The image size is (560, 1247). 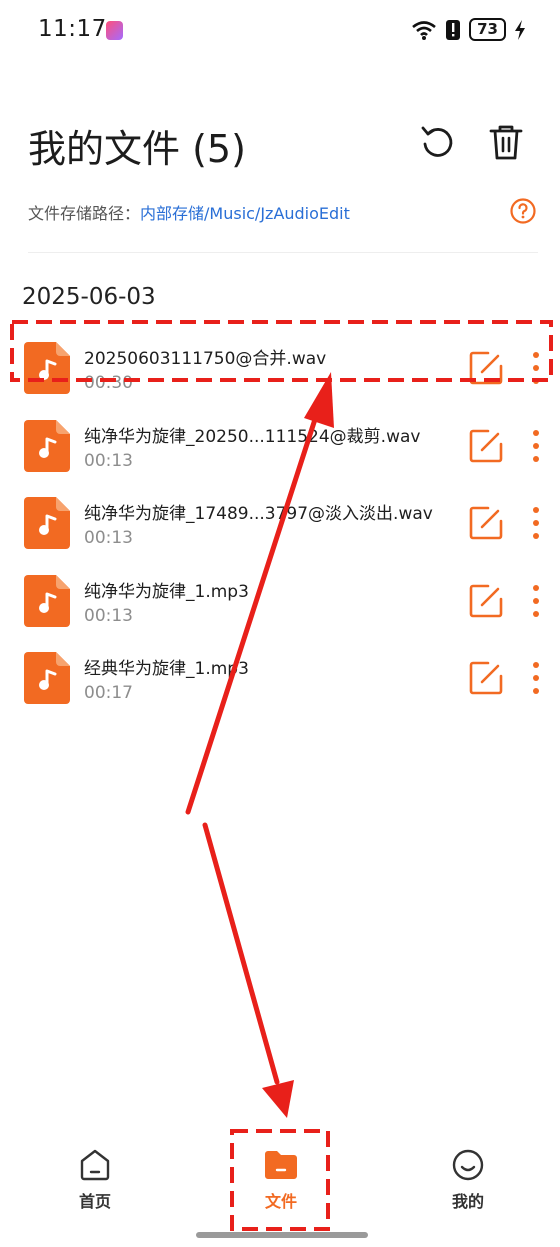 I want to click on file-item: 经典华为旋律_1.mp3 00:17, so click(x=280, y=680).